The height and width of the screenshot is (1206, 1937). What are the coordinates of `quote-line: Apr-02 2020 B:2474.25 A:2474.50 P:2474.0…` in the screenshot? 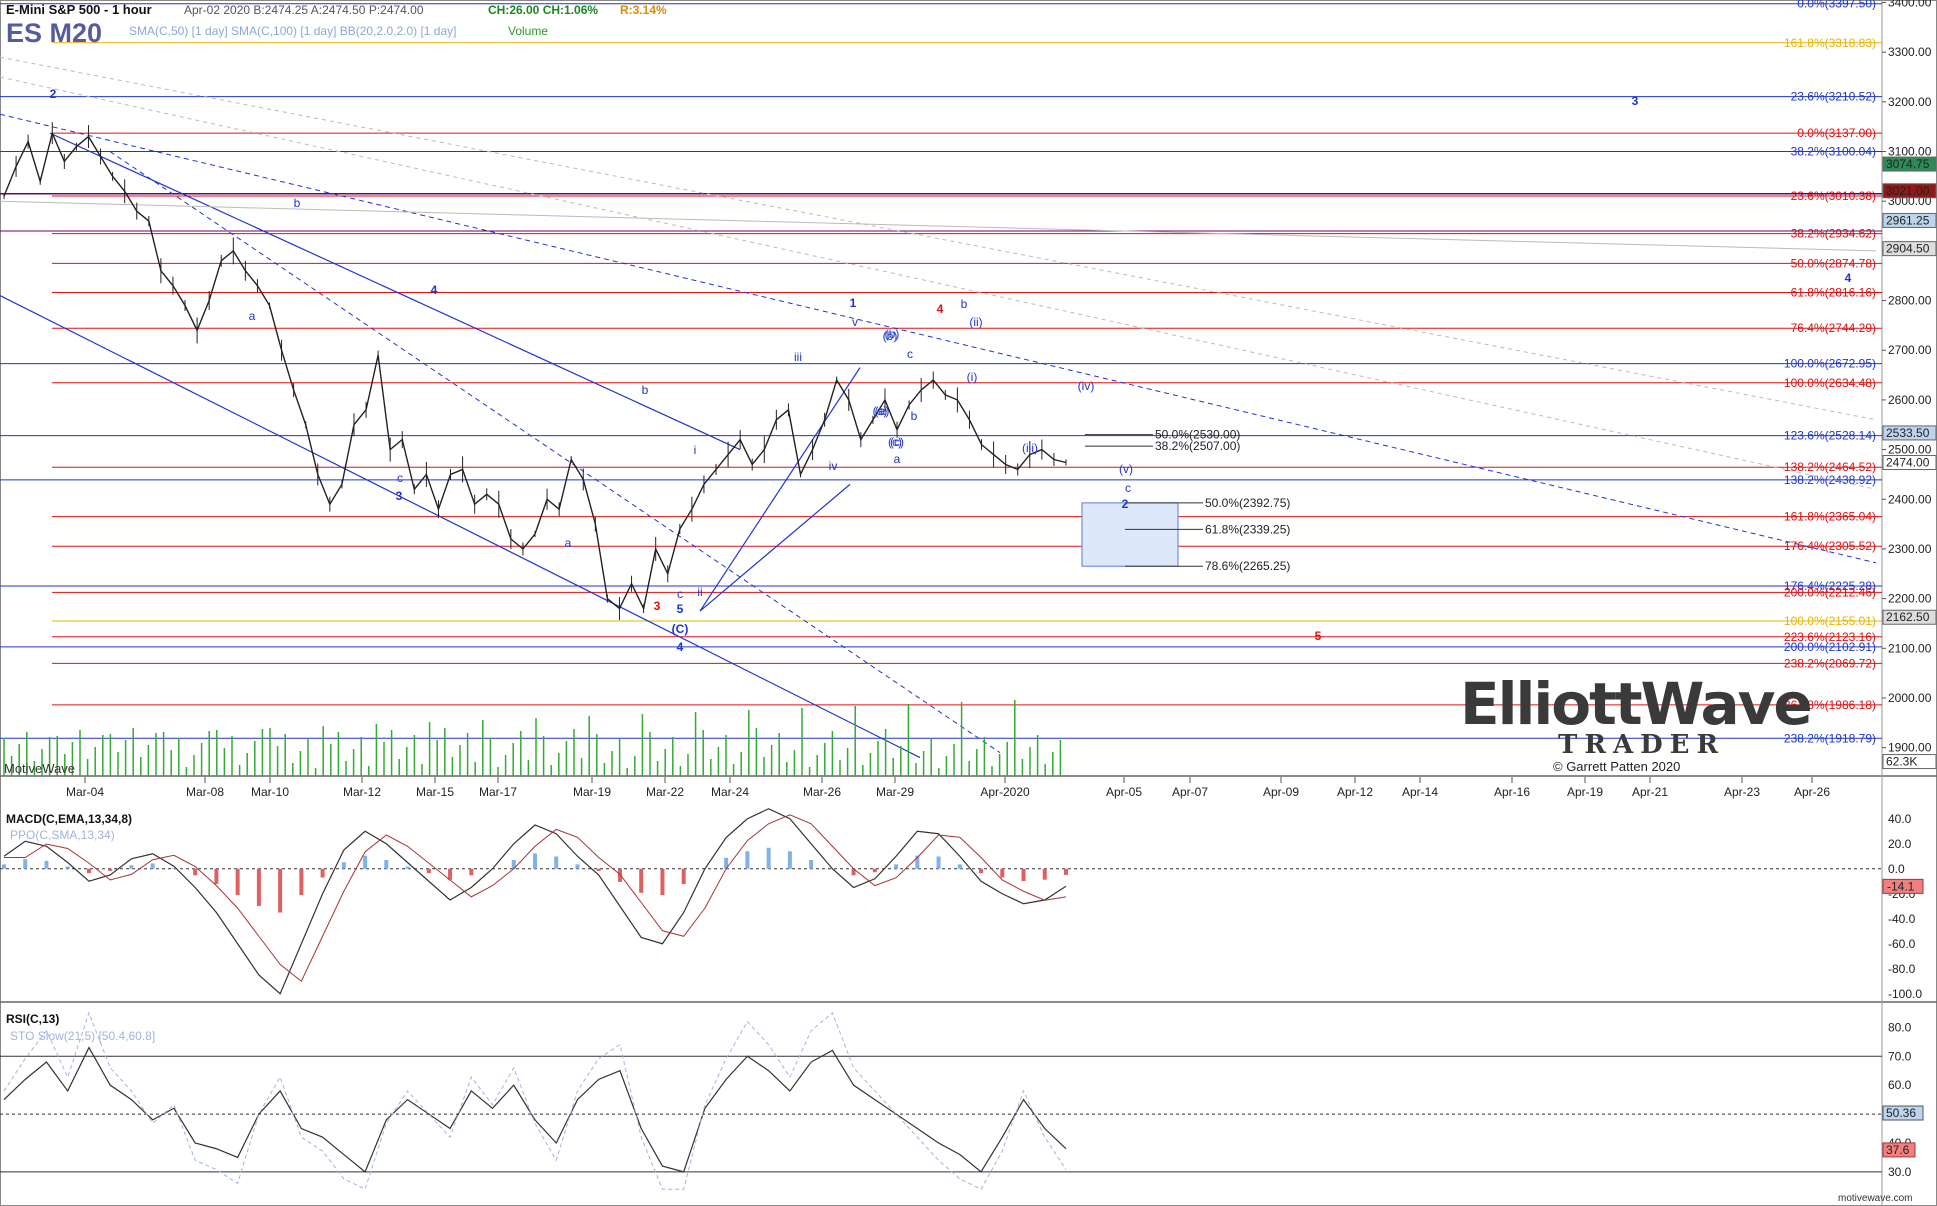 It's located at (304, 10).